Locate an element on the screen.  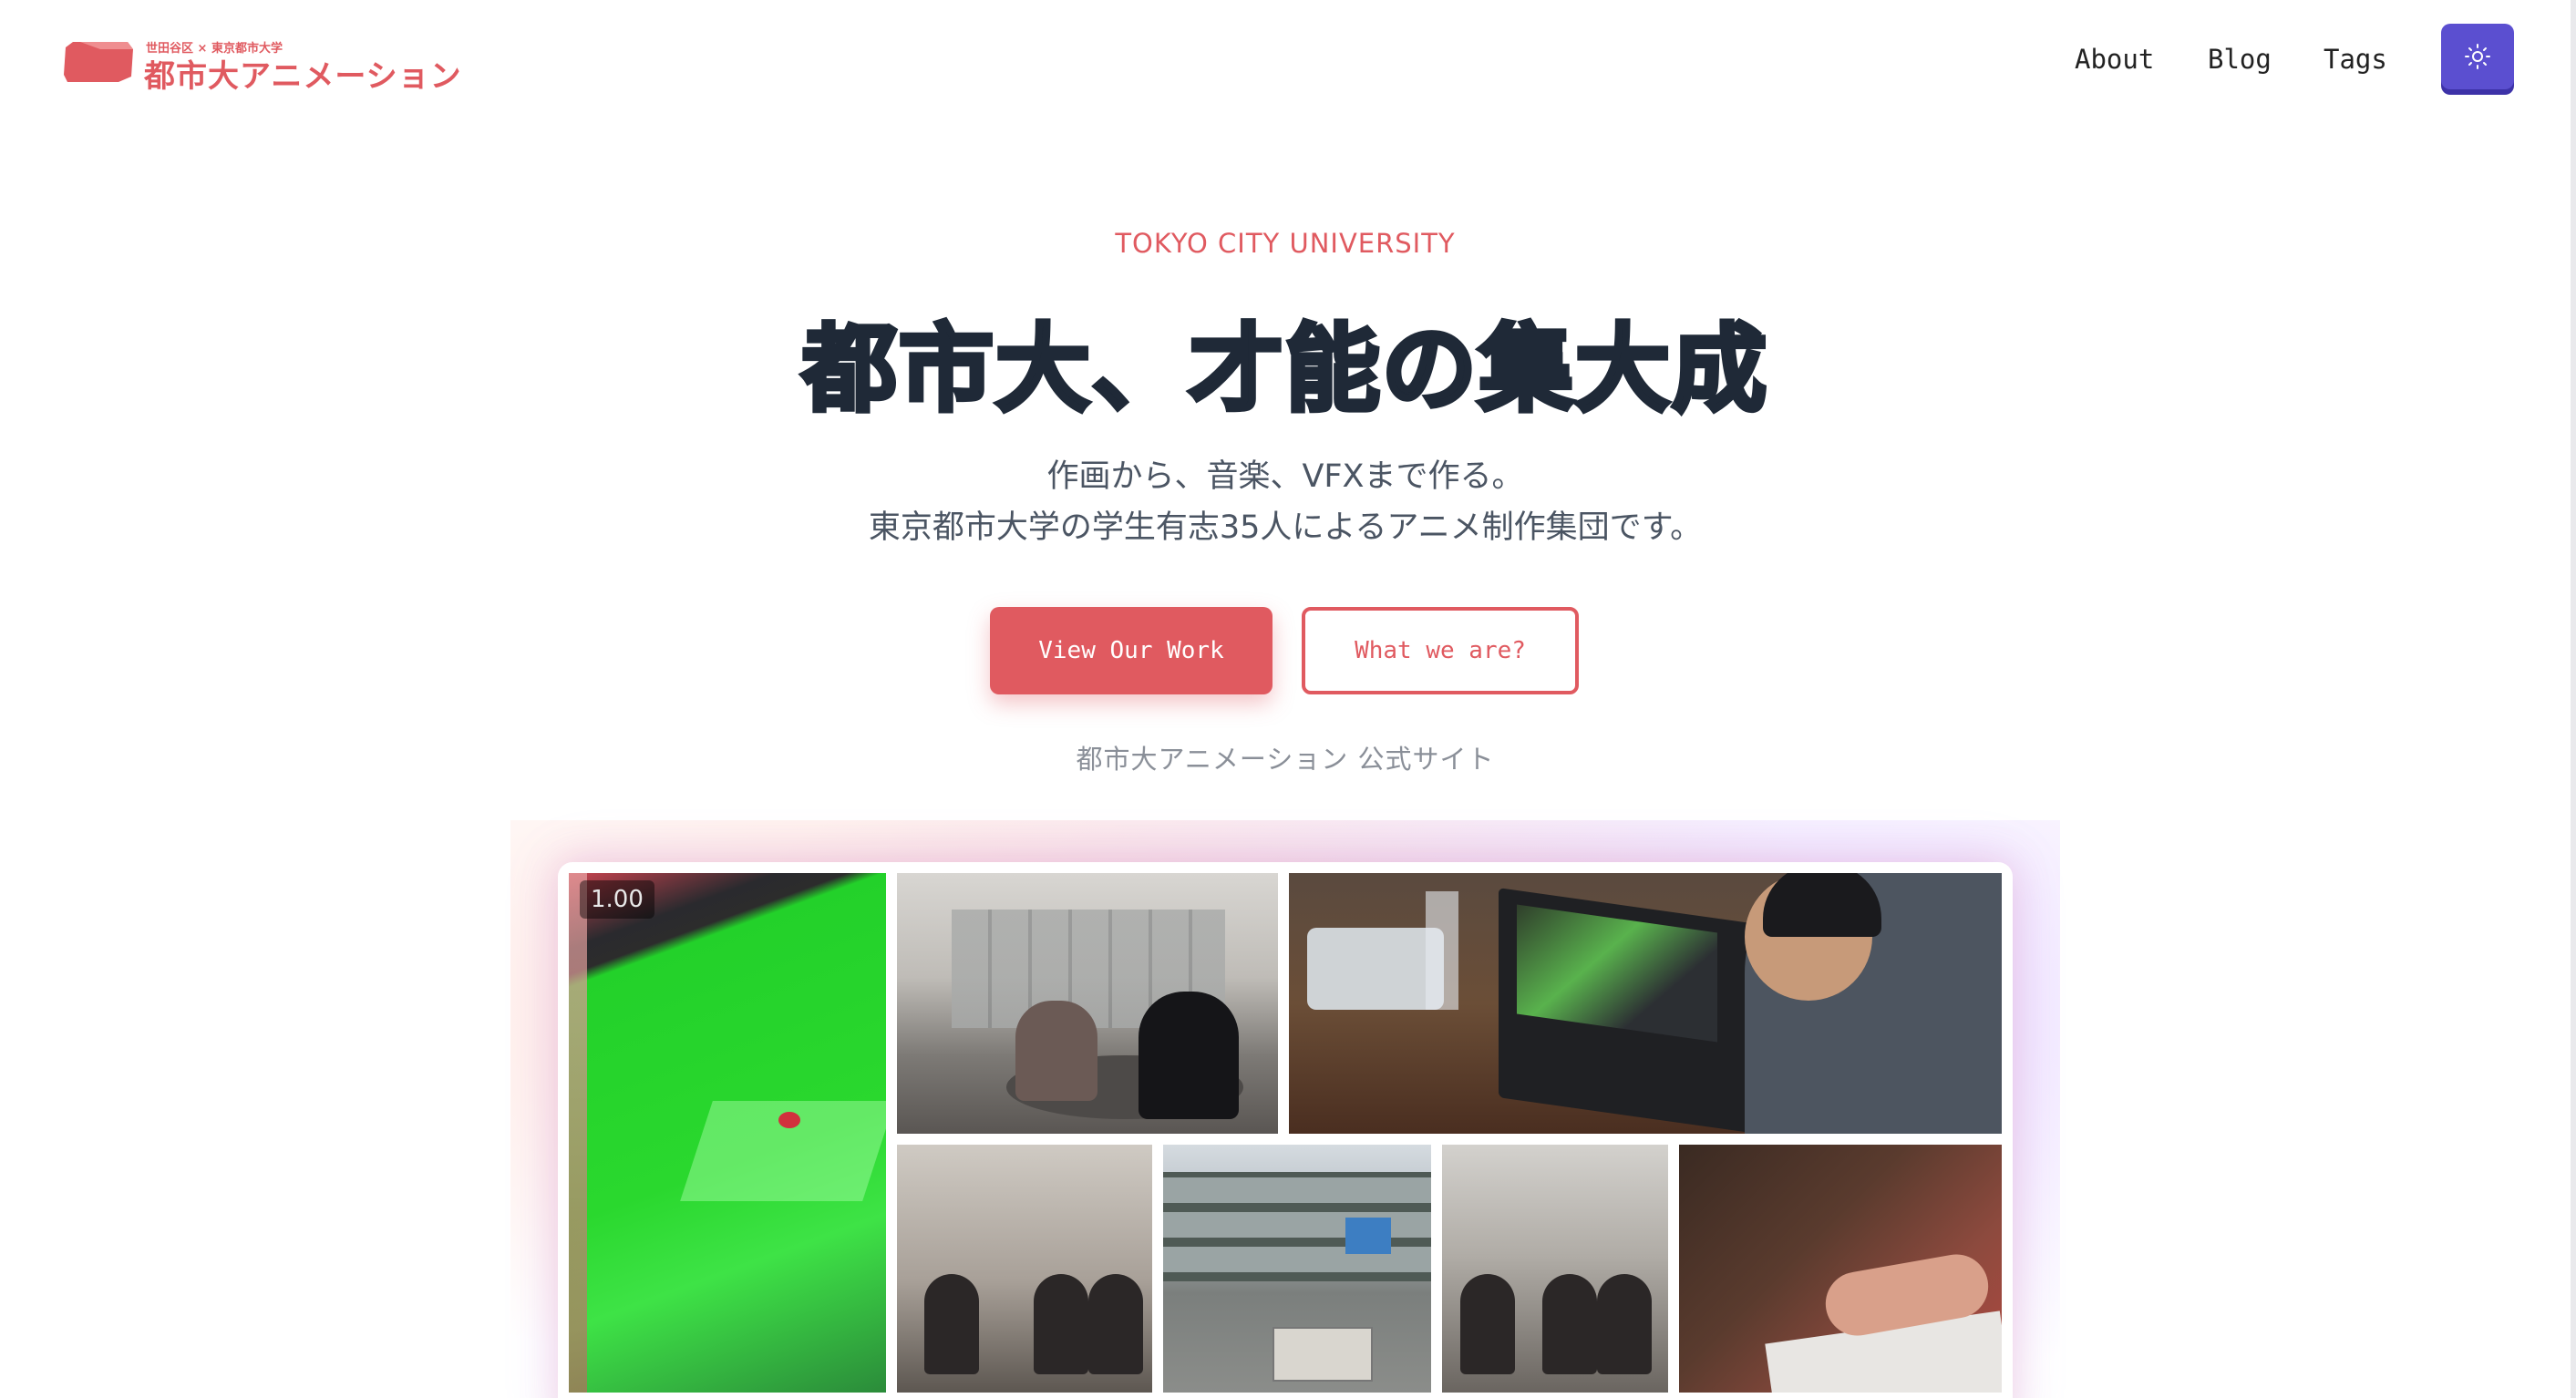
gallery-photo-workspace is located at coordinates (1555, 1269).